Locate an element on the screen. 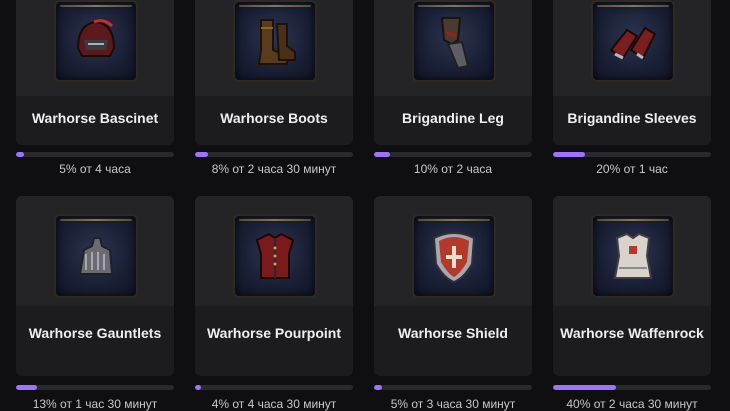  item-name: Brigandine Sleeves is located at coordinates (632, 118).